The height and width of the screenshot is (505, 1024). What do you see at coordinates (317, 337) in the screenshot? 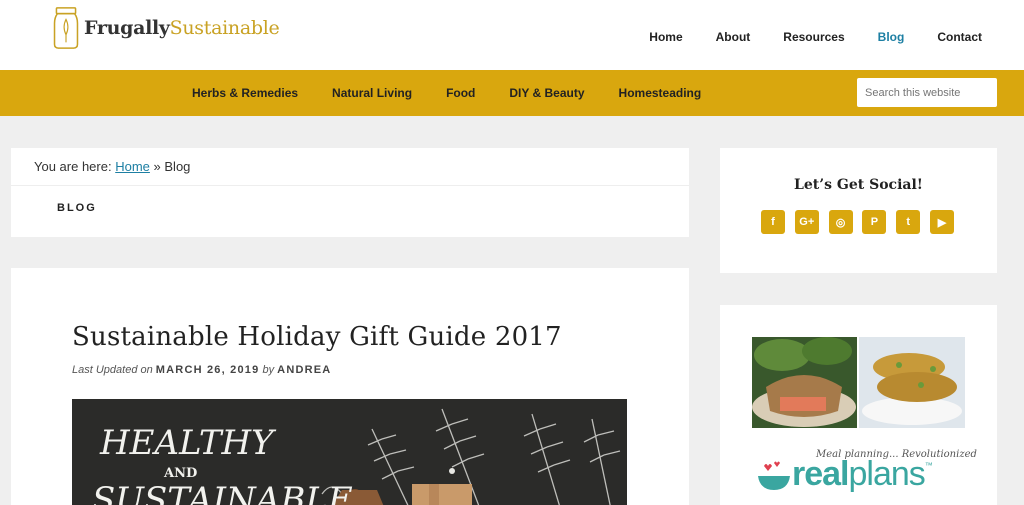
I see `post-title: Sustainable Holiday Gift Guide 2017` at bounding box center [317, 337].